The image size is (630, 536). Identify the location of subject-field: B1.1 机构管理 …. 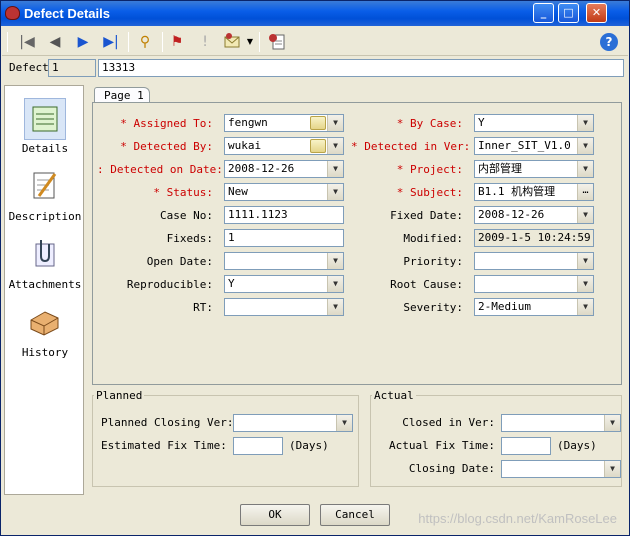
(534, 192).